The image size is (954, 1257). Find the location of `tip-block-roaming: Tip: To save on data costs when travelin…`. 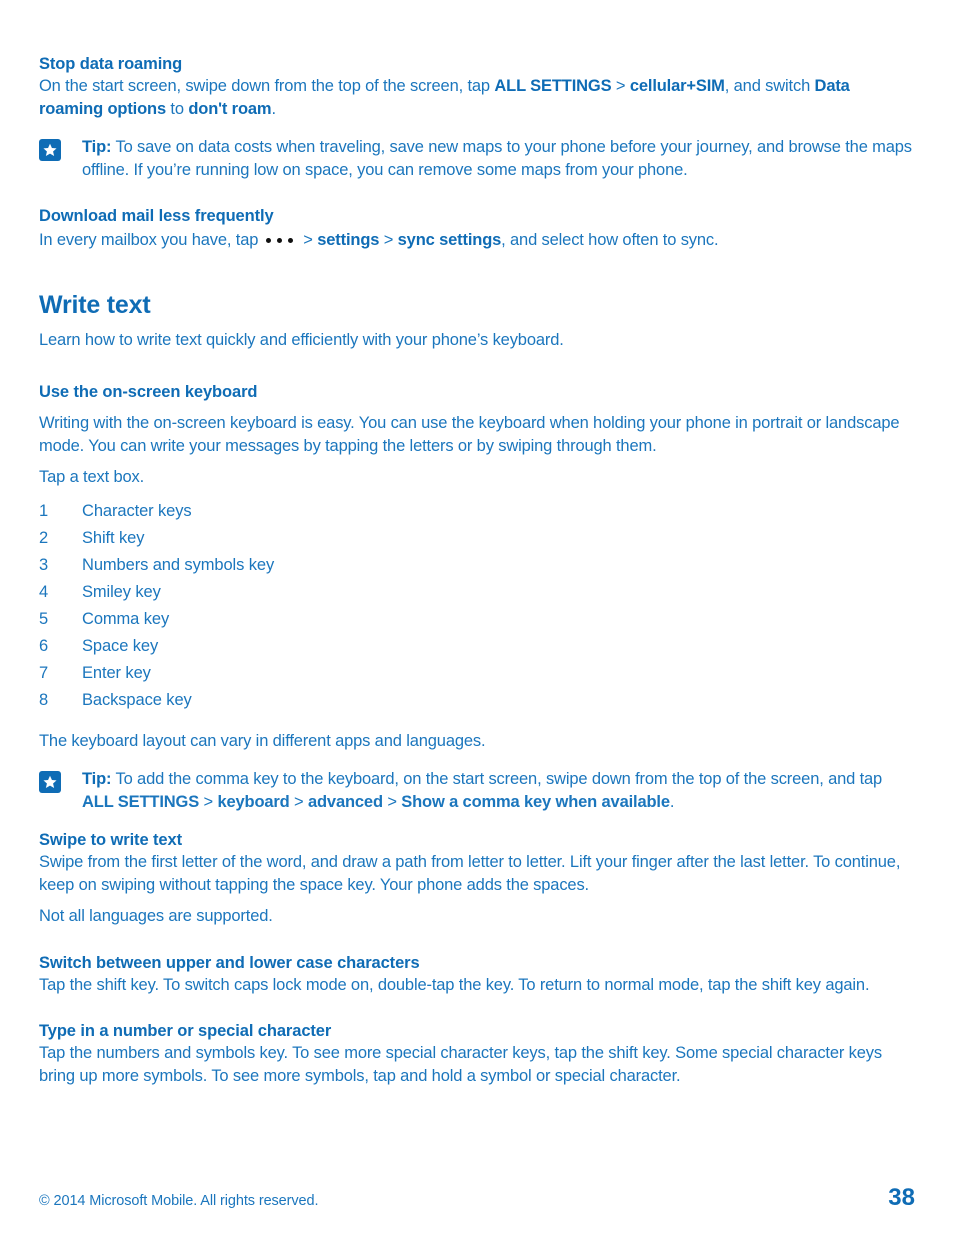

tip-block-roaming: Tip: To save on data costs when travelin… is located at coordinates (477, 158).